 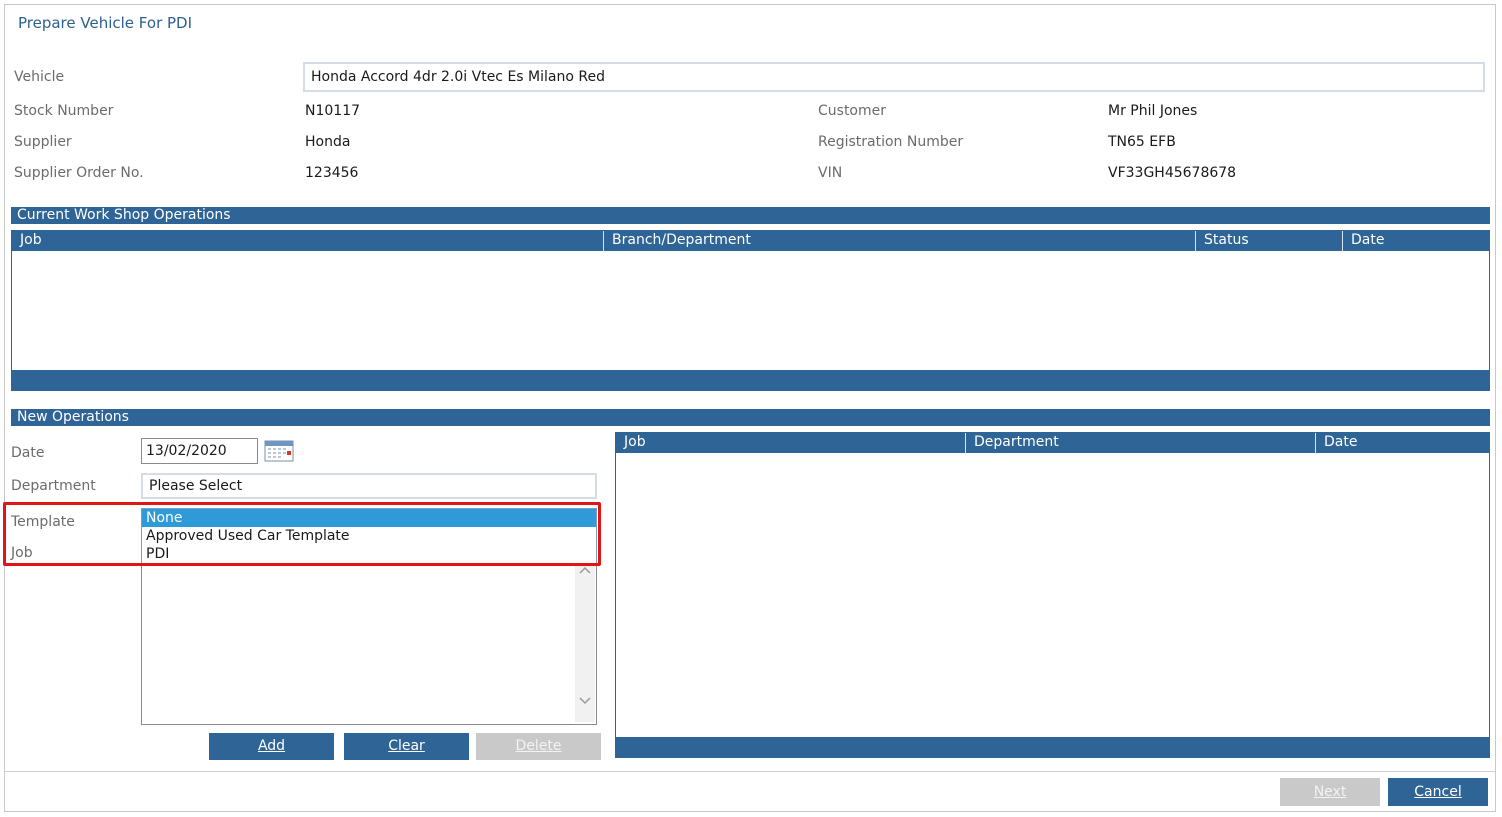 What do you see at coordinates (333, 111) in the screenshot?
I see `stock-number-value: N10117` at bounding box center [333, 111].